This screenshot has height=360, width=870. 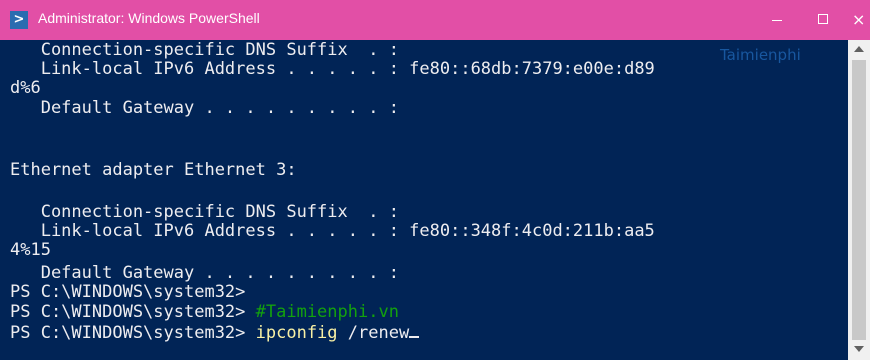 I want to click on maximize-icon, so click(x=823, y=19).